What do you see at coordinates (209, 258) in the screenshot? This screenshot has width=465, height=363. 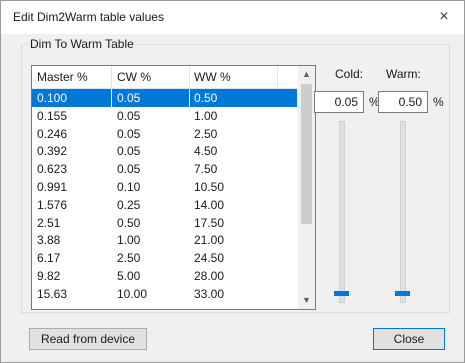 I see `cell-ww: 24.50` at bounding box center [209, 258].